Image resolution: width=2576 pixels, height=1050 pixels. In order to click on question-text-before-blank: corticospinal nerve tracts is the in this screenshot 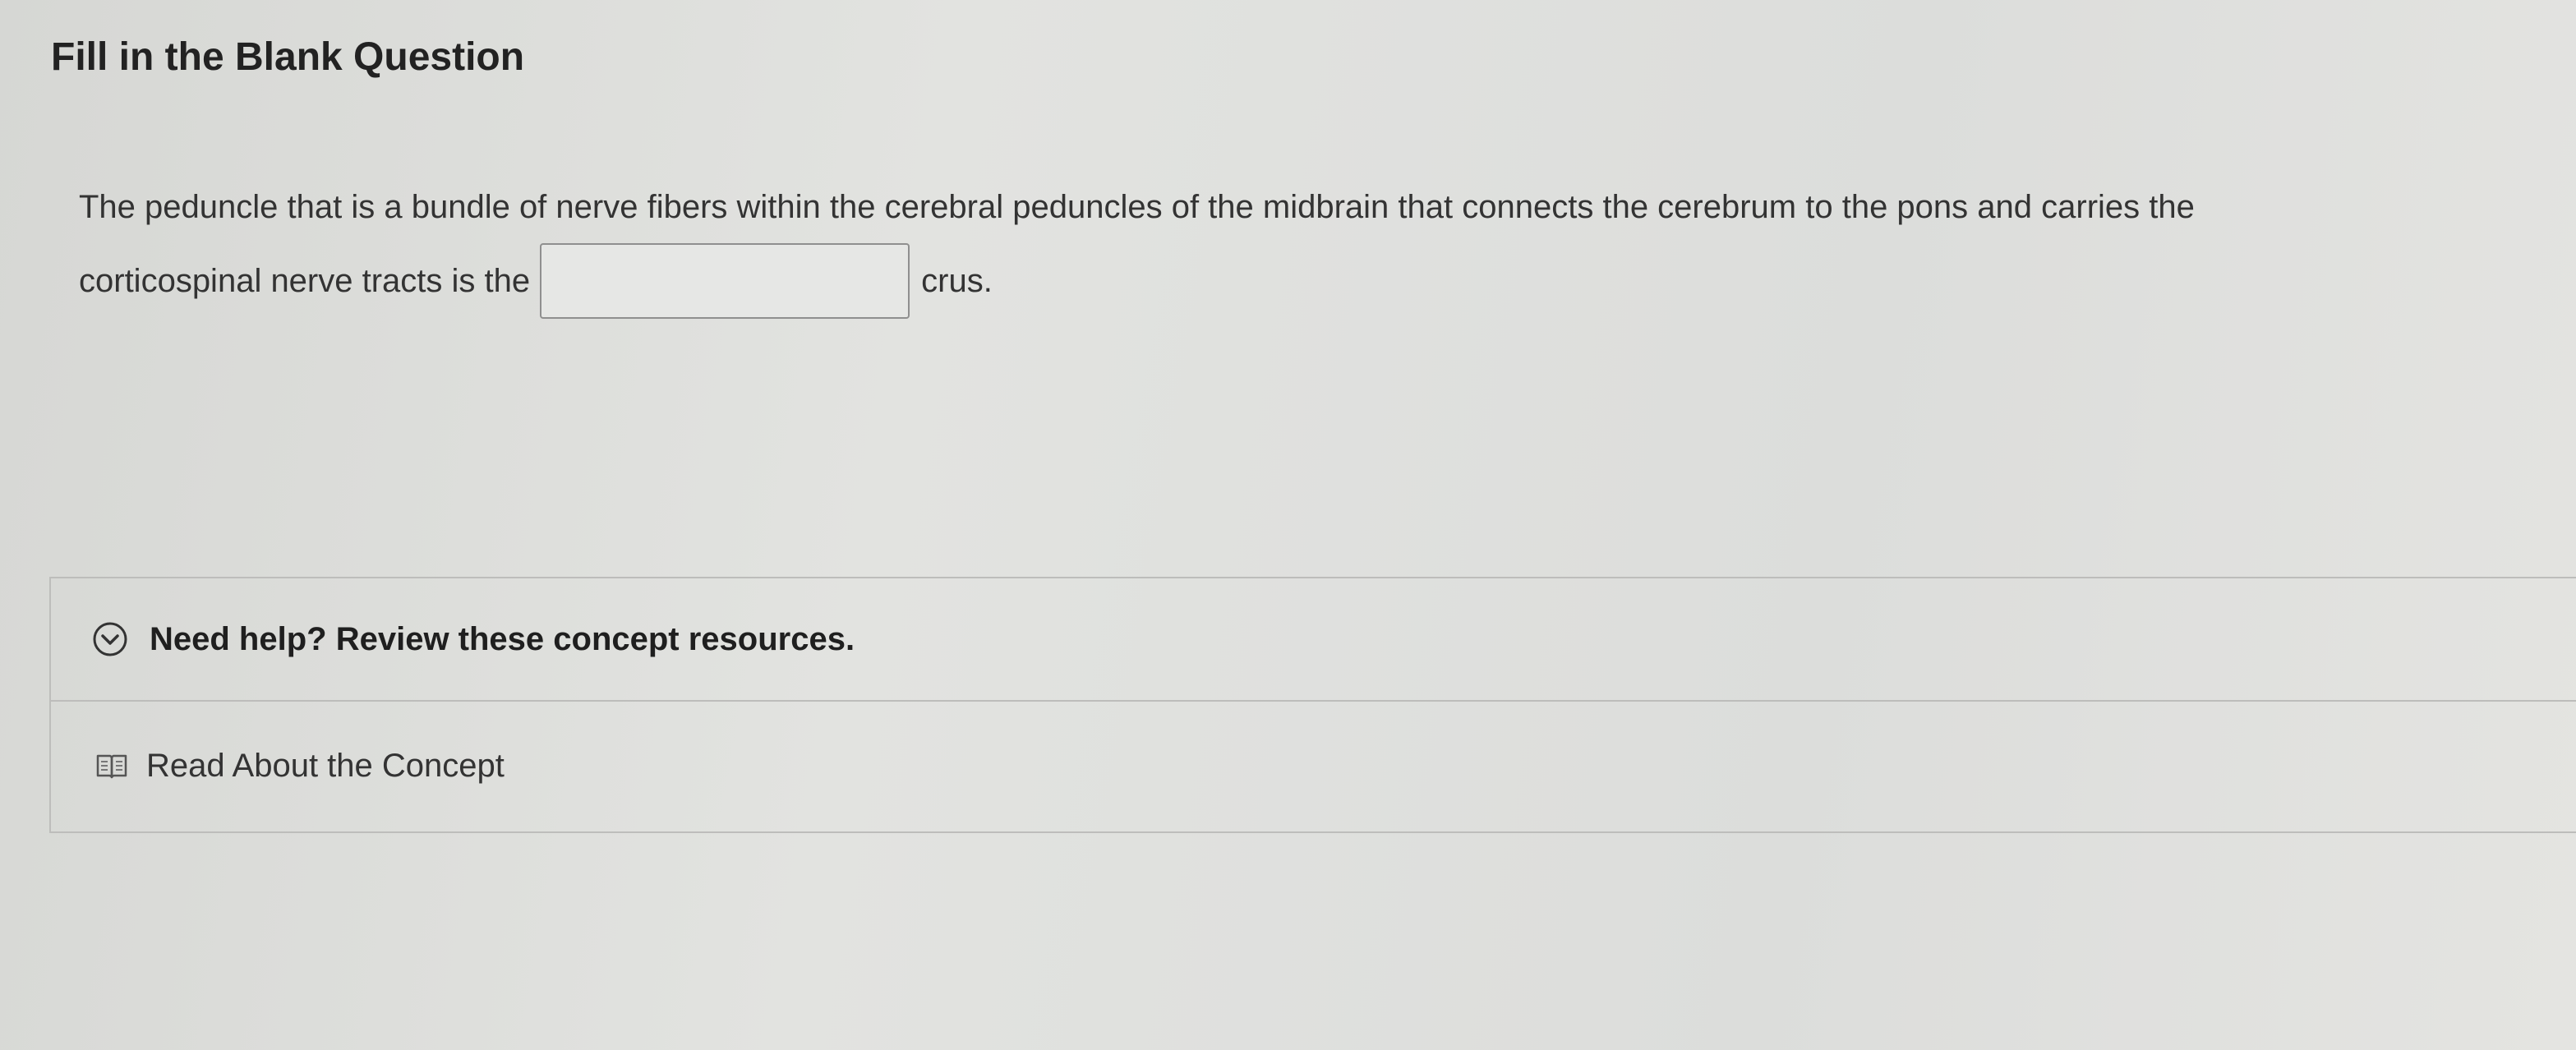, I will do `click(305, 280)`.